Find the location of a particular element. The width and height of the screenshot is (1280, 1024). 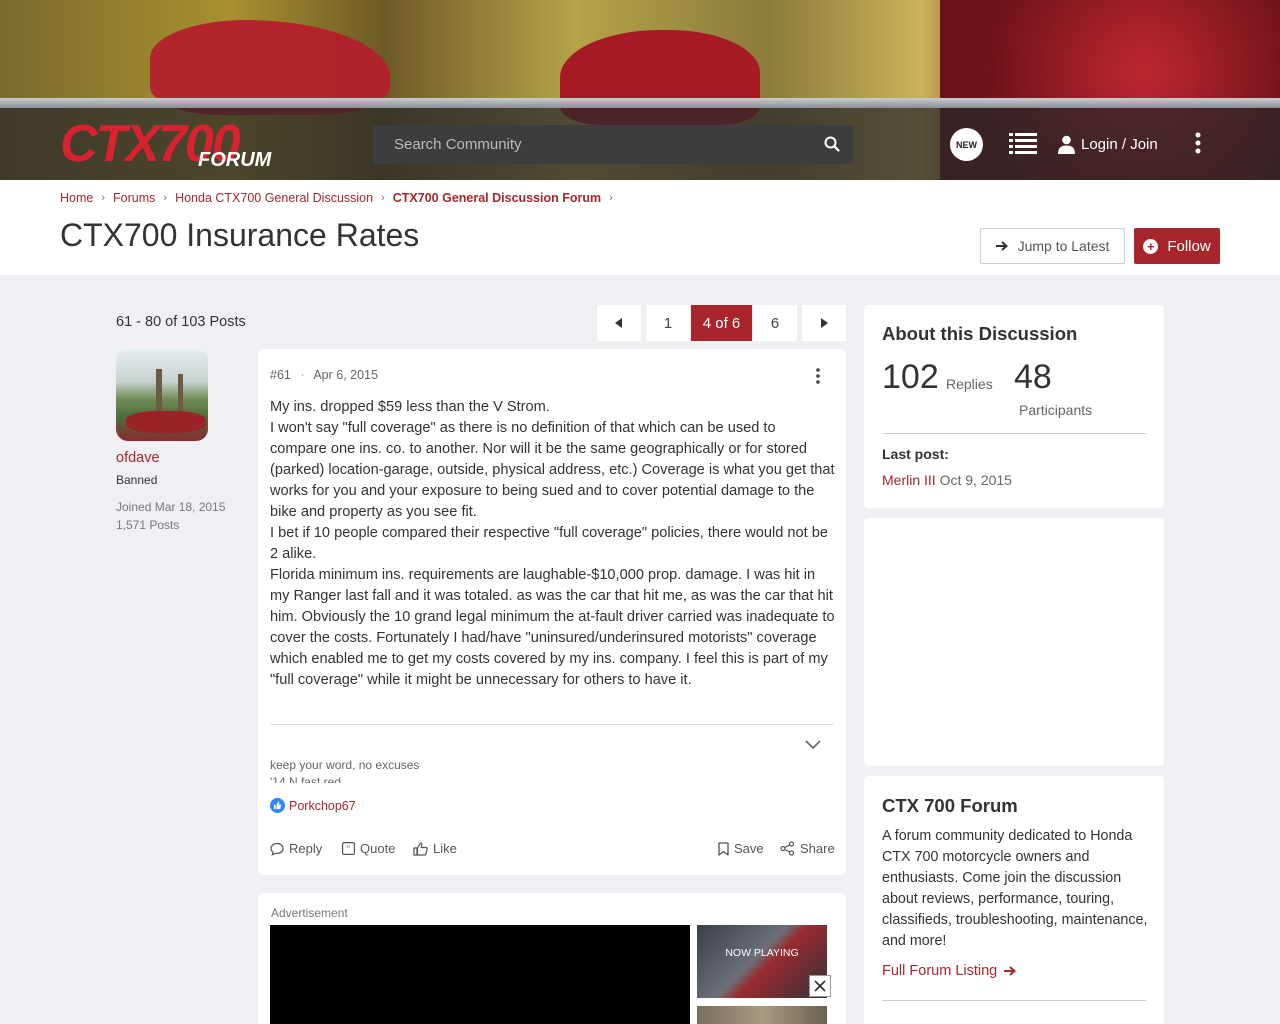

breadcrumb-home: Home is located at coordinates (76, 198).